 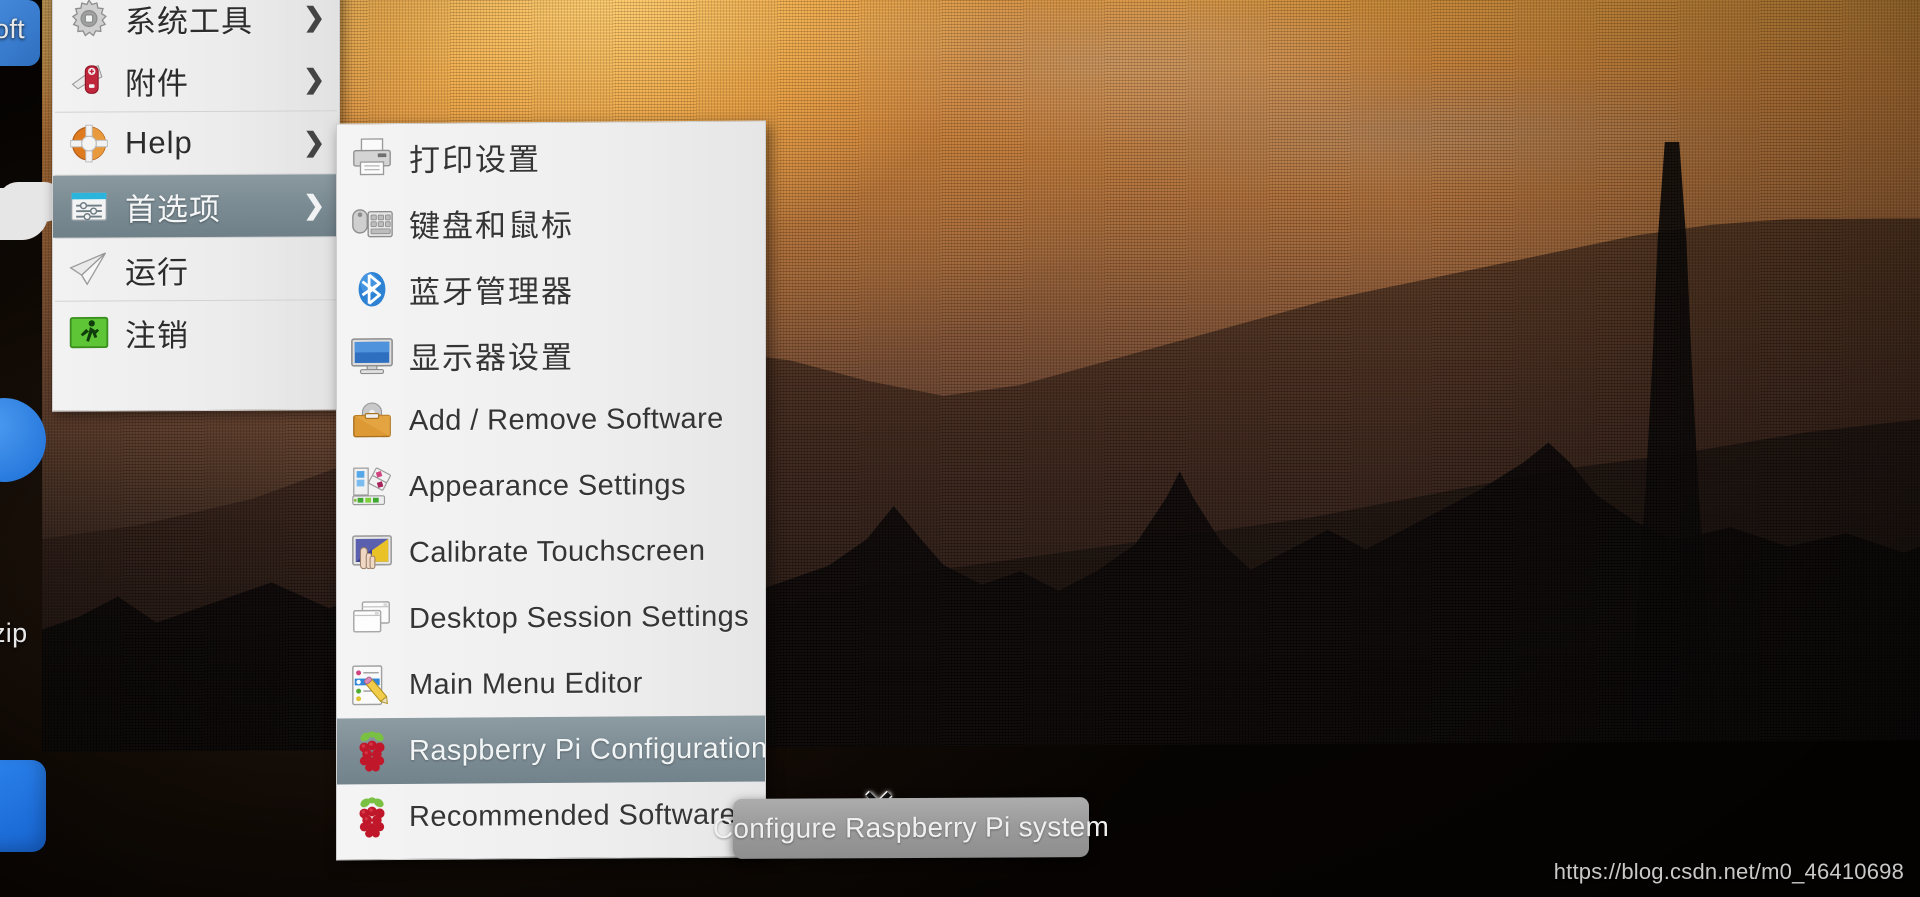 I want to click on submenu-item-keyboard-mouse: 键盘和鼠标, so click(x=551, y=222).